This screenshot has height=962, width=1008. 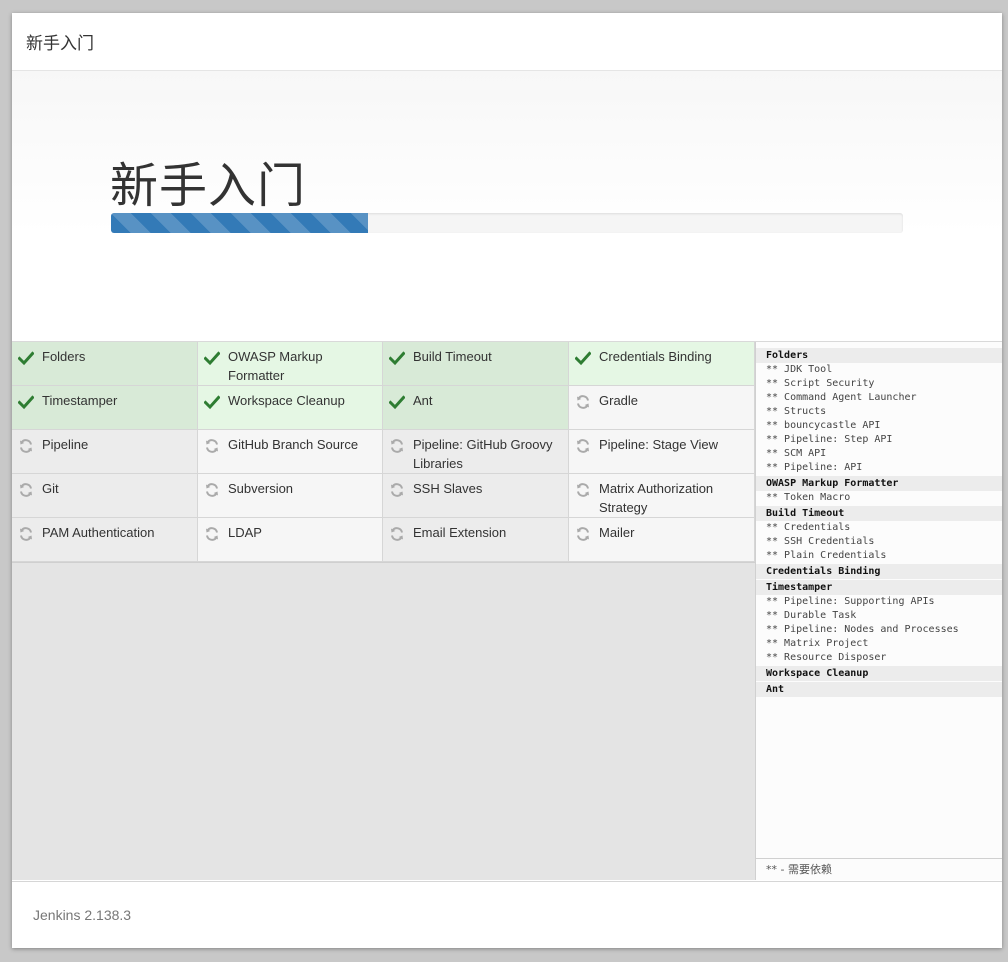 I want to click on plugin-name: Pipeline: Stage View, so click(x=659, y=444).